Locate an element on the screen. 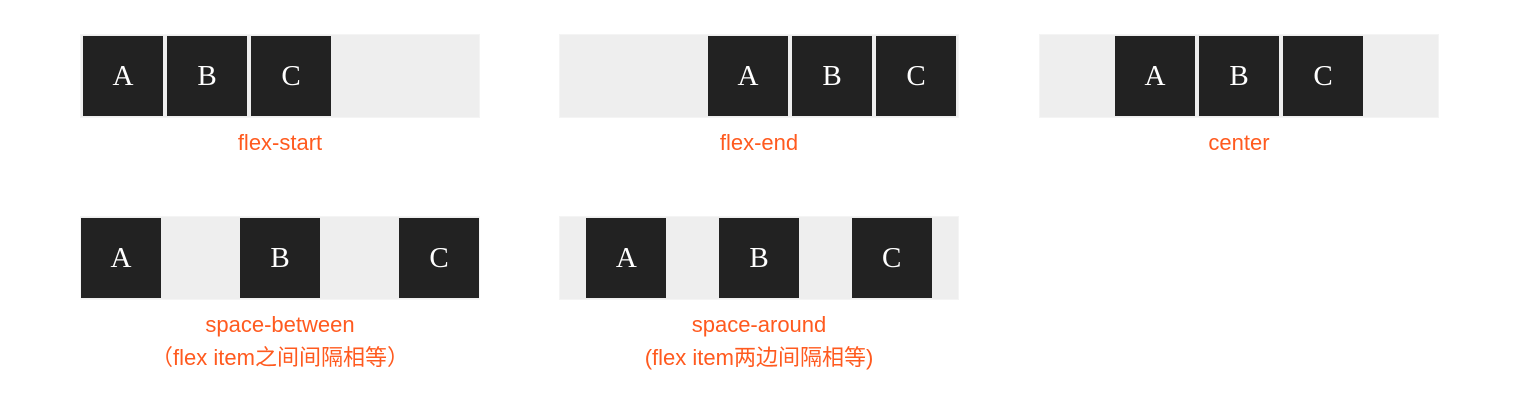  demo-flex-end: A B C flex-end is located at coordinates (759, 96).